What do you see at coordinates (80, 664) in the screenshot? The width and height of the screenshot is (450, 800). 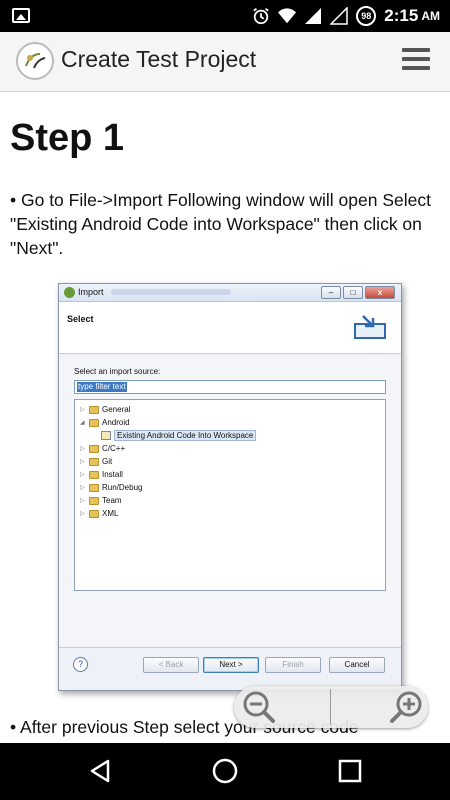 I see `help-icon: ?` at bounding box center [80, 664].